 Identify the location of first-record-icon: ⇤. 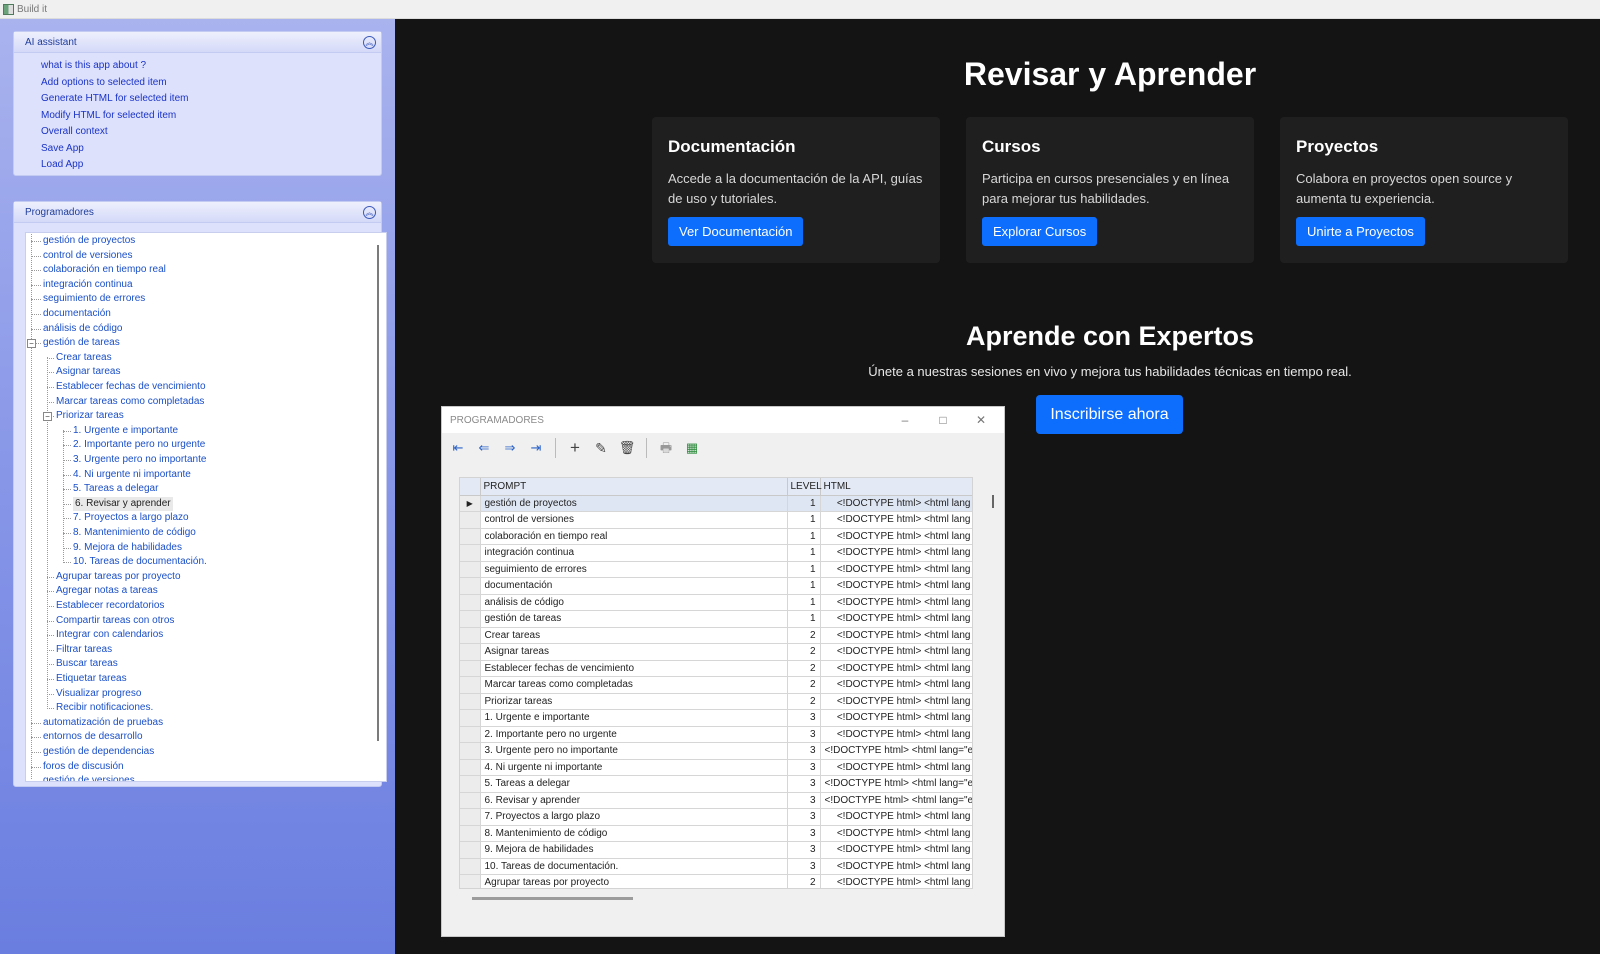
(458, 448).